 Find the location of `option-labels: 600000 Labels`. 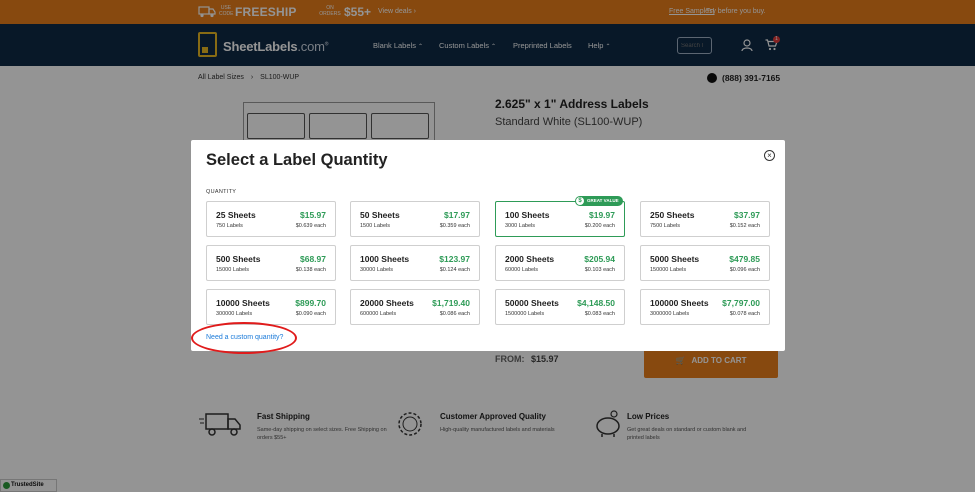

option-labels: 600000 Labels is located at coordinates (378, 314).